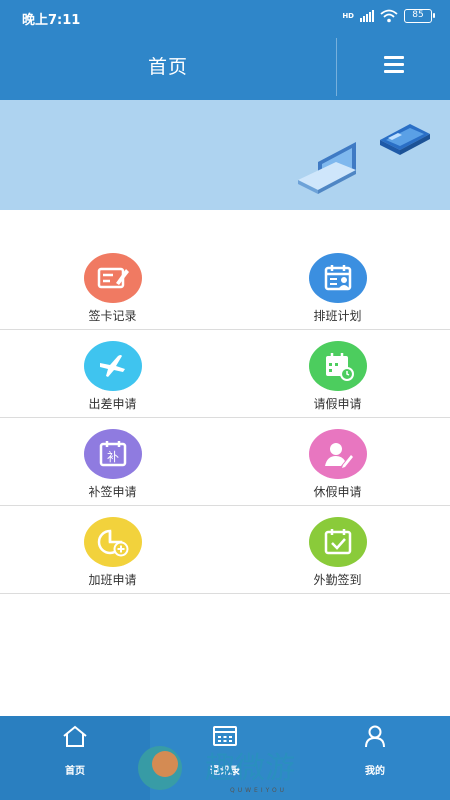  I want to click on status-icons: HD 85, so click(388, 16).